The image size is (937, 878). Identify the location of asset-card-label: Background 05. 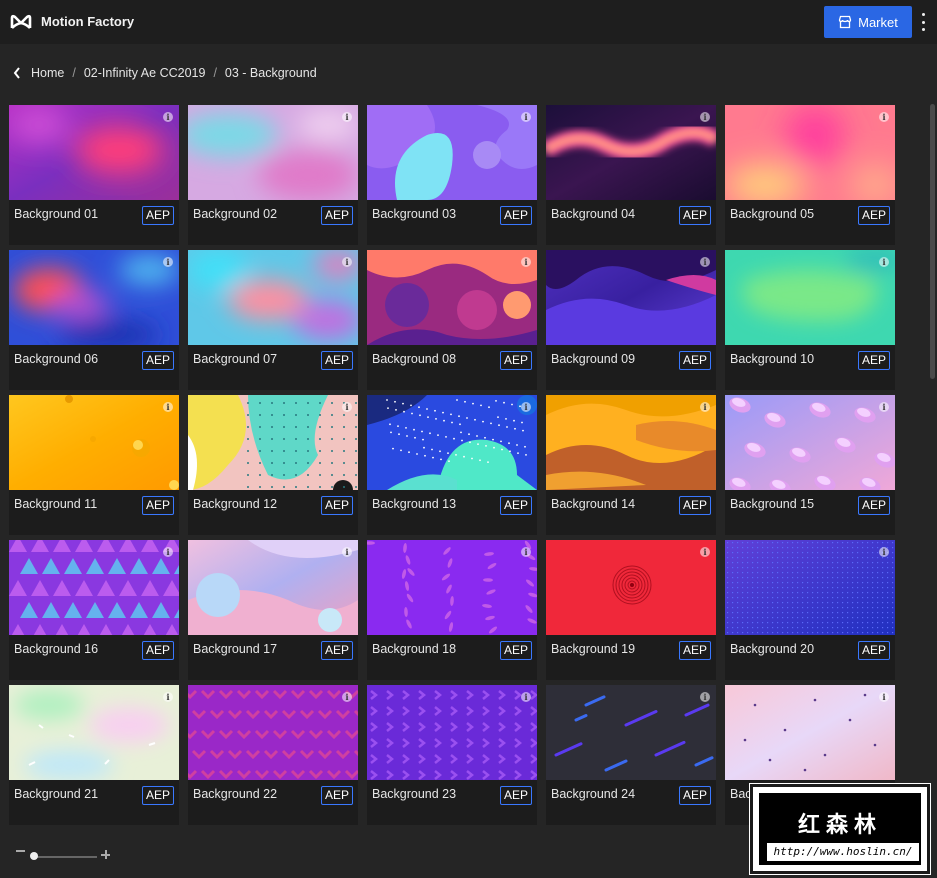
(772, 214).